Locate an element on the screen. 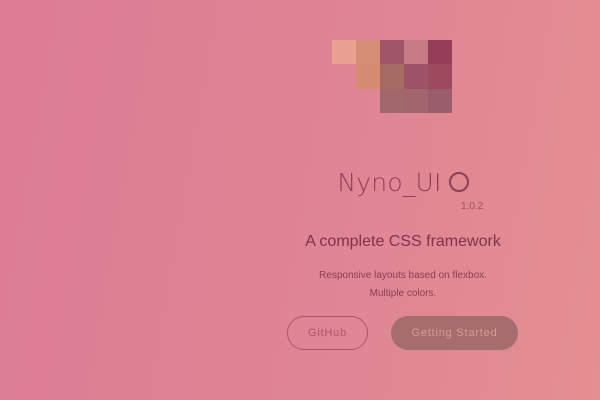  nyno-logo is located at coordinates (392, 77).